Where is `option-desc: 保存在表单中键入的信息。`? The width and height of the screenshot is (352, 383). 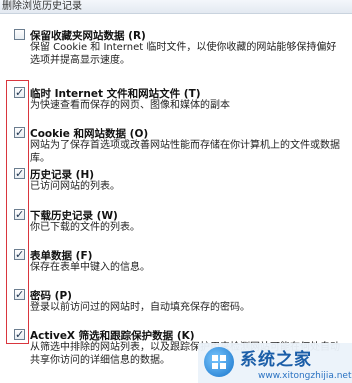 option-desc: 保存在表单中键入的信息。 is located at coordinates (90, 267).